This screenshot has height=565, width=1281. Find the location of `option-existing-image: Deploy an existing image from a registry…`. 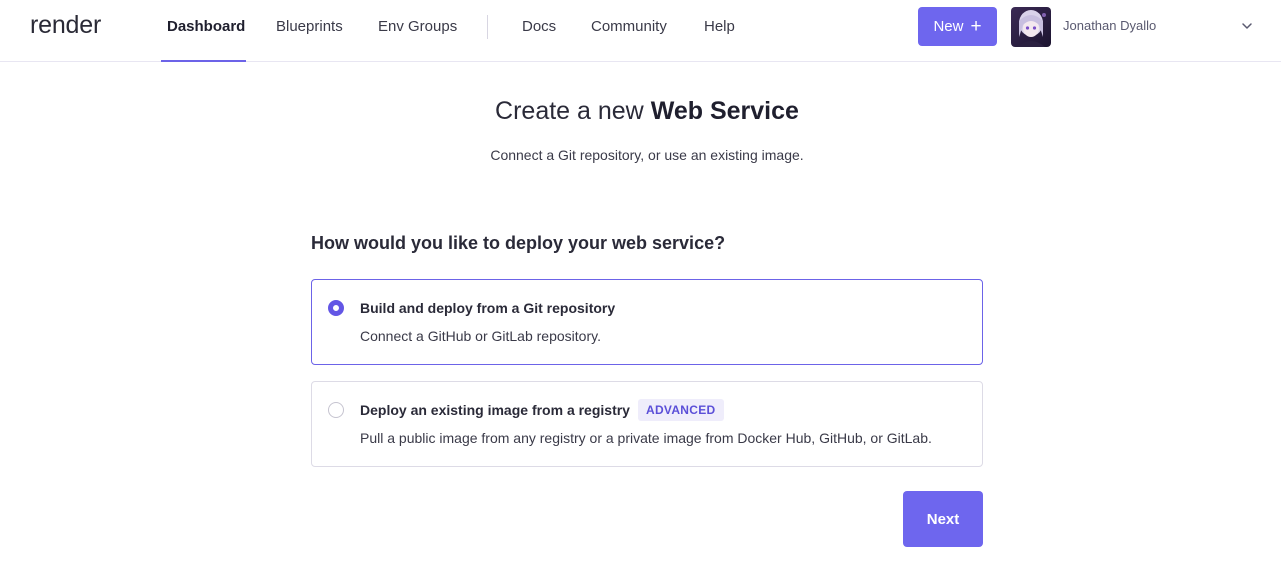

option-existing-image: Deploy an existing image from a registry… is located at coordinates (647, 424).